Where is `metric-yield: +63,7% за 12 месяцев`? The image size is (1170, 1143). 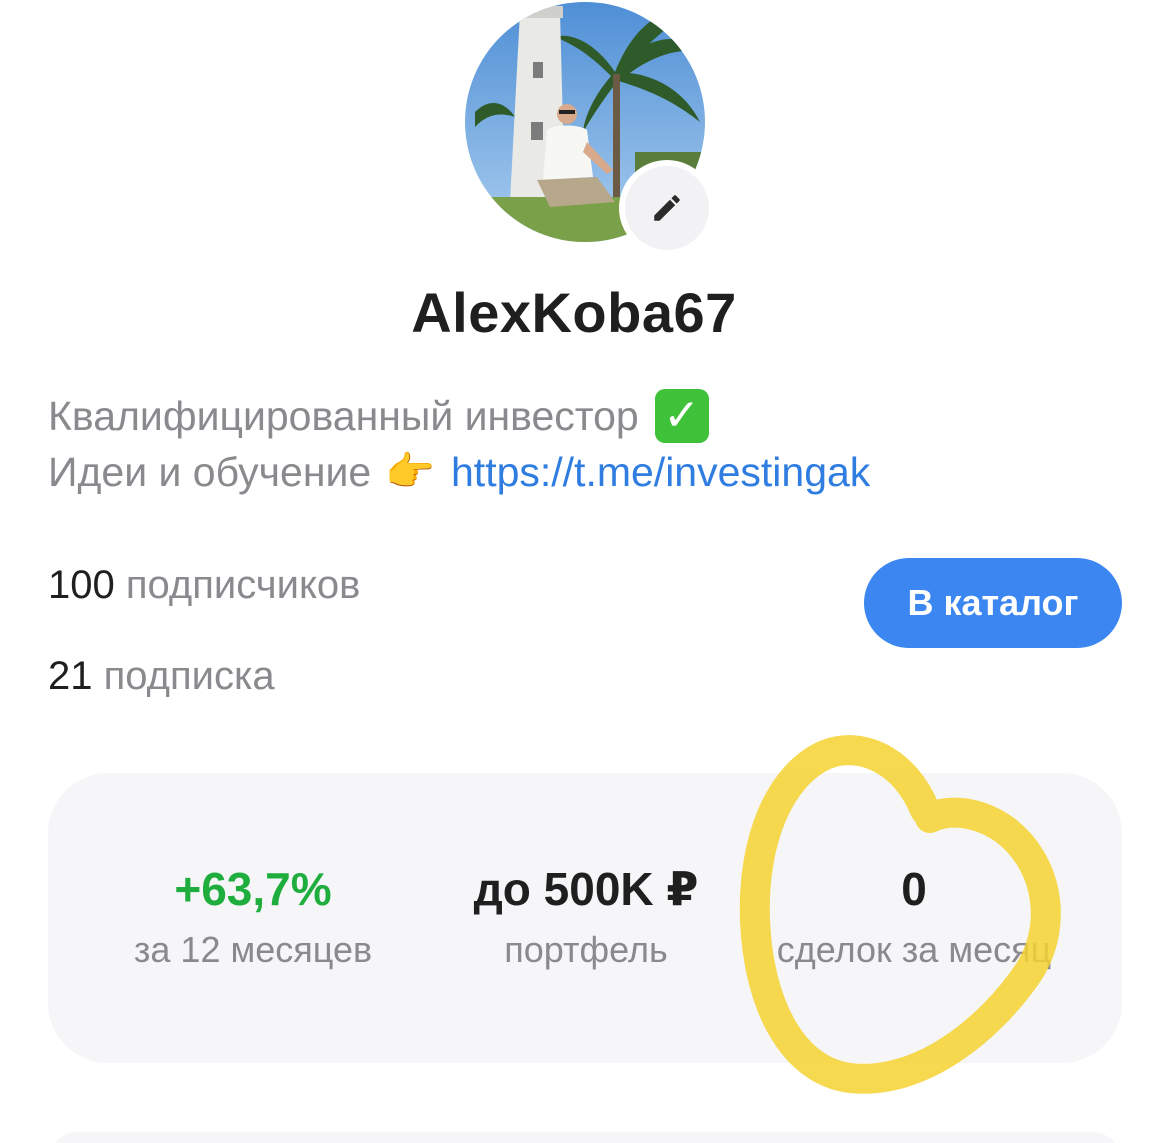 metric-yield: +63,7% за 12 месяцев is located at coordinates (253, 917).